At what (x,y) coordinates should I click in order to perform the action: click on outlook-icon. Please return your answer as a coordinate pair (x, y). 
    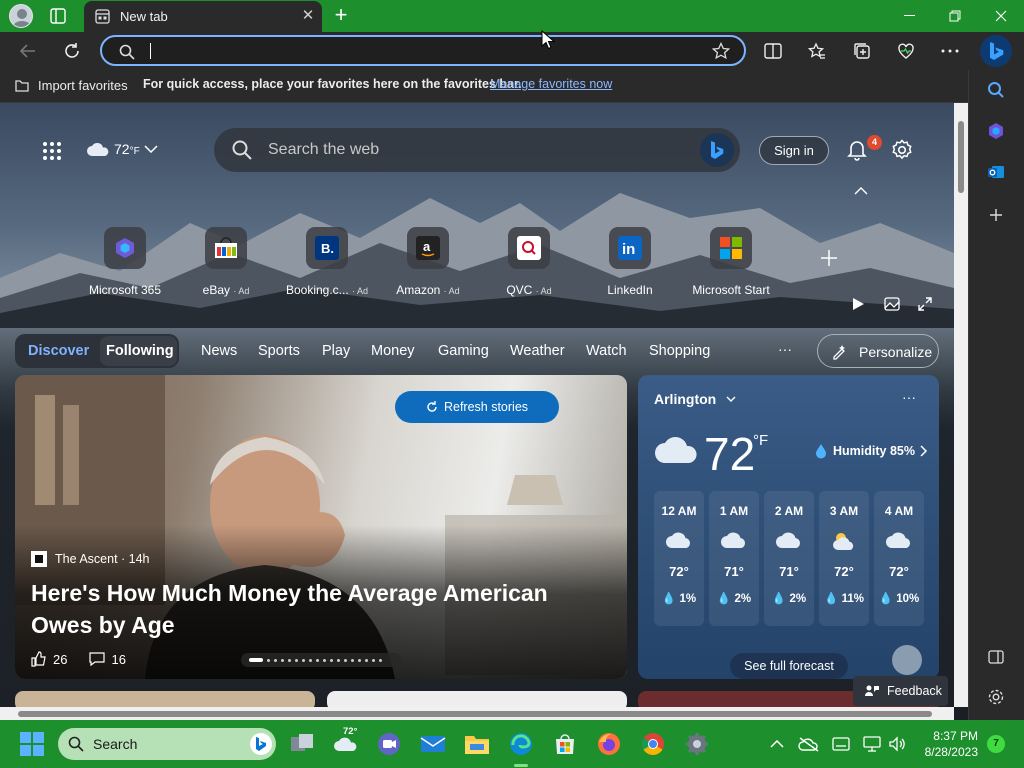
    Looking at the image, I should click on (996, 172).